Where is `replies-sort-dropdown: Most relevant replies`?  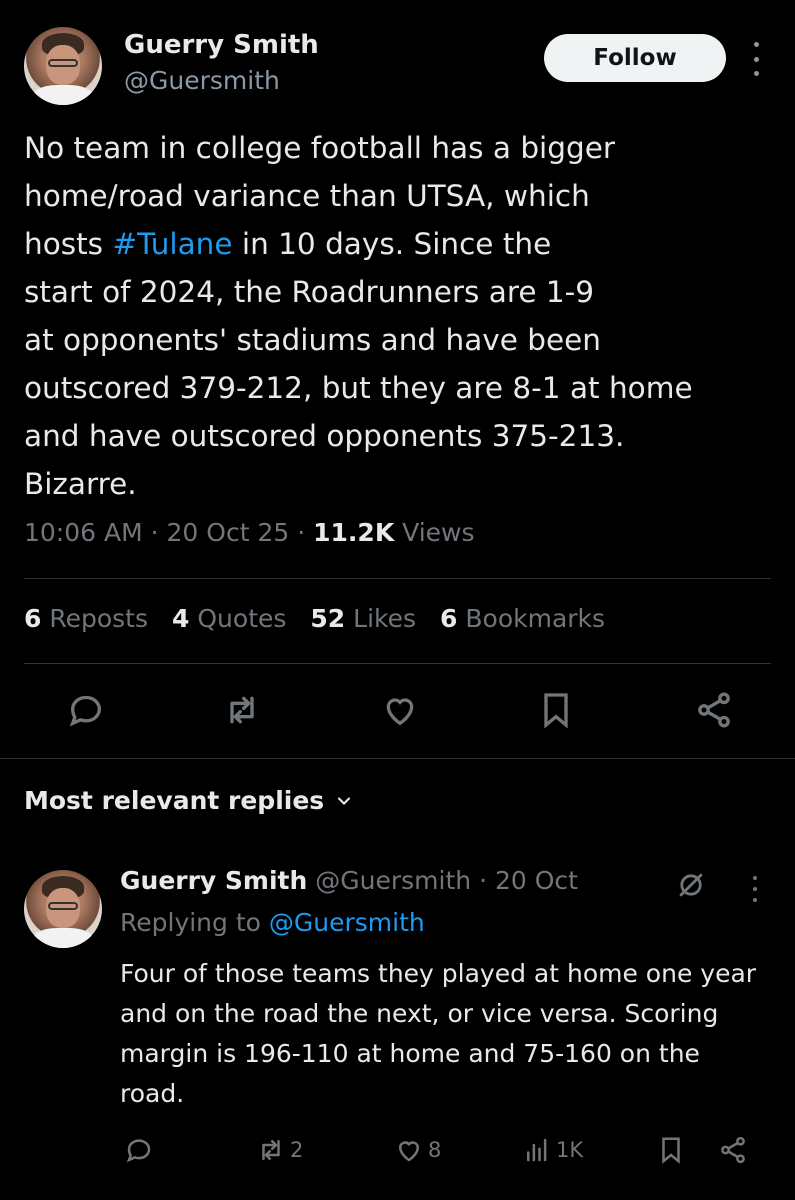 replies-sort-dropdown: Most relevant replies is located at coordinates (189, 800).